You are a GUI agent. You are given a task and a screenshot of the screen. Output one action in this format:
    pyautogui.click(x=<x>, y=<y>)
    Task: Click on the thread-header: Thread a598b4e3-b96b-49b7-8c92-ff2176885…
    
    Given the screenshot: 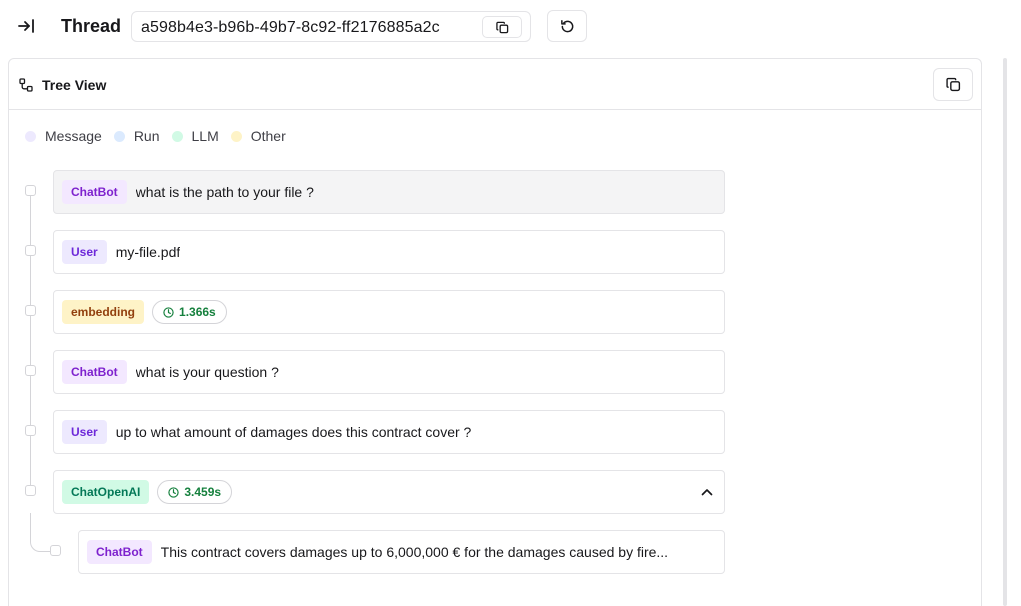 What is the action you would take?
    pyautogui.click(x=510, y=26)
    